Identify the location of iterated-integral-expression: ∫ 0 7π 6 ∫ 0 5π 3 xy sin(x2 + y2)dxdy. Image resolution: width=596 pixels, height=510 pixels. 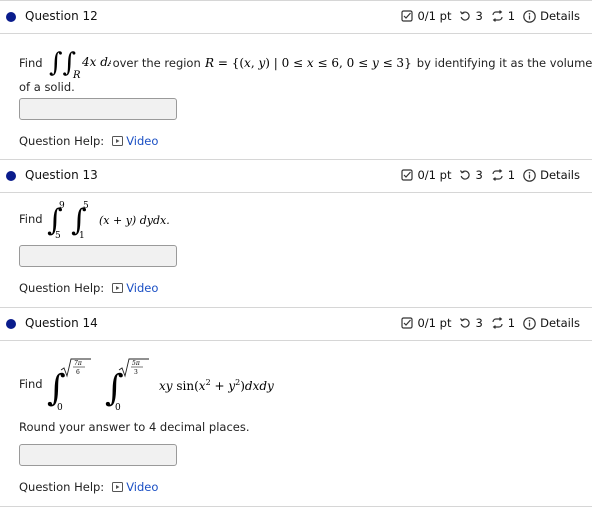
(160, 385).